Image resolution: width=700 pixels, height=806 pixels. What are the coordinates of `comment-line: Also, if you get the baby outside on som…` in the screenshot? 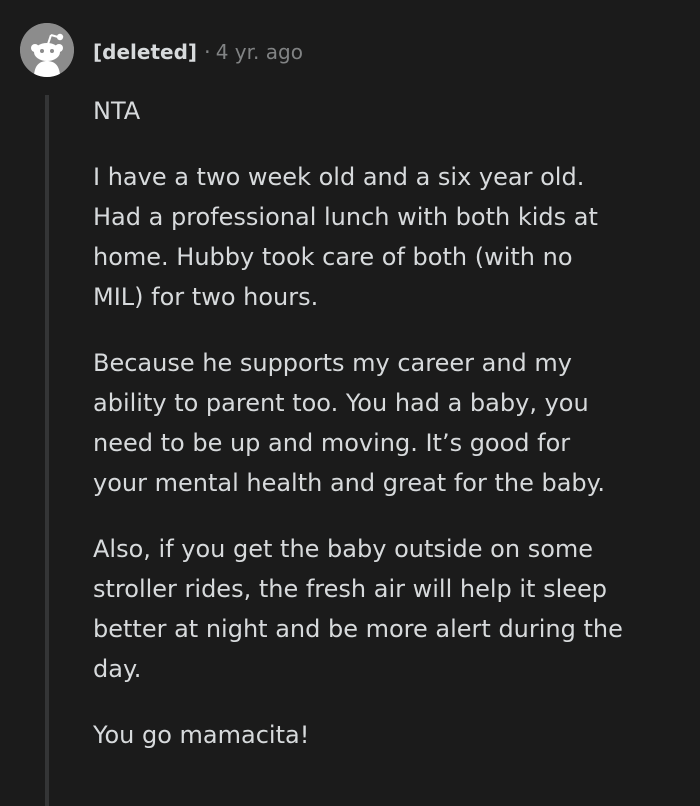 It's located at (343, 549).